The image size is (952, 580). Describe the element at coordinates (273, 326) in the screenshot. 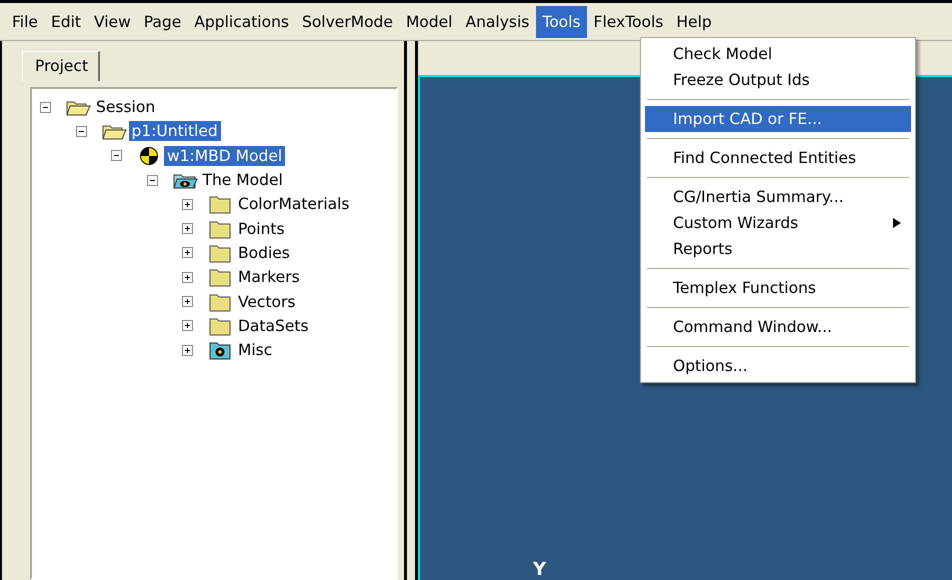

I see `tree-item: DataSets` at that location.